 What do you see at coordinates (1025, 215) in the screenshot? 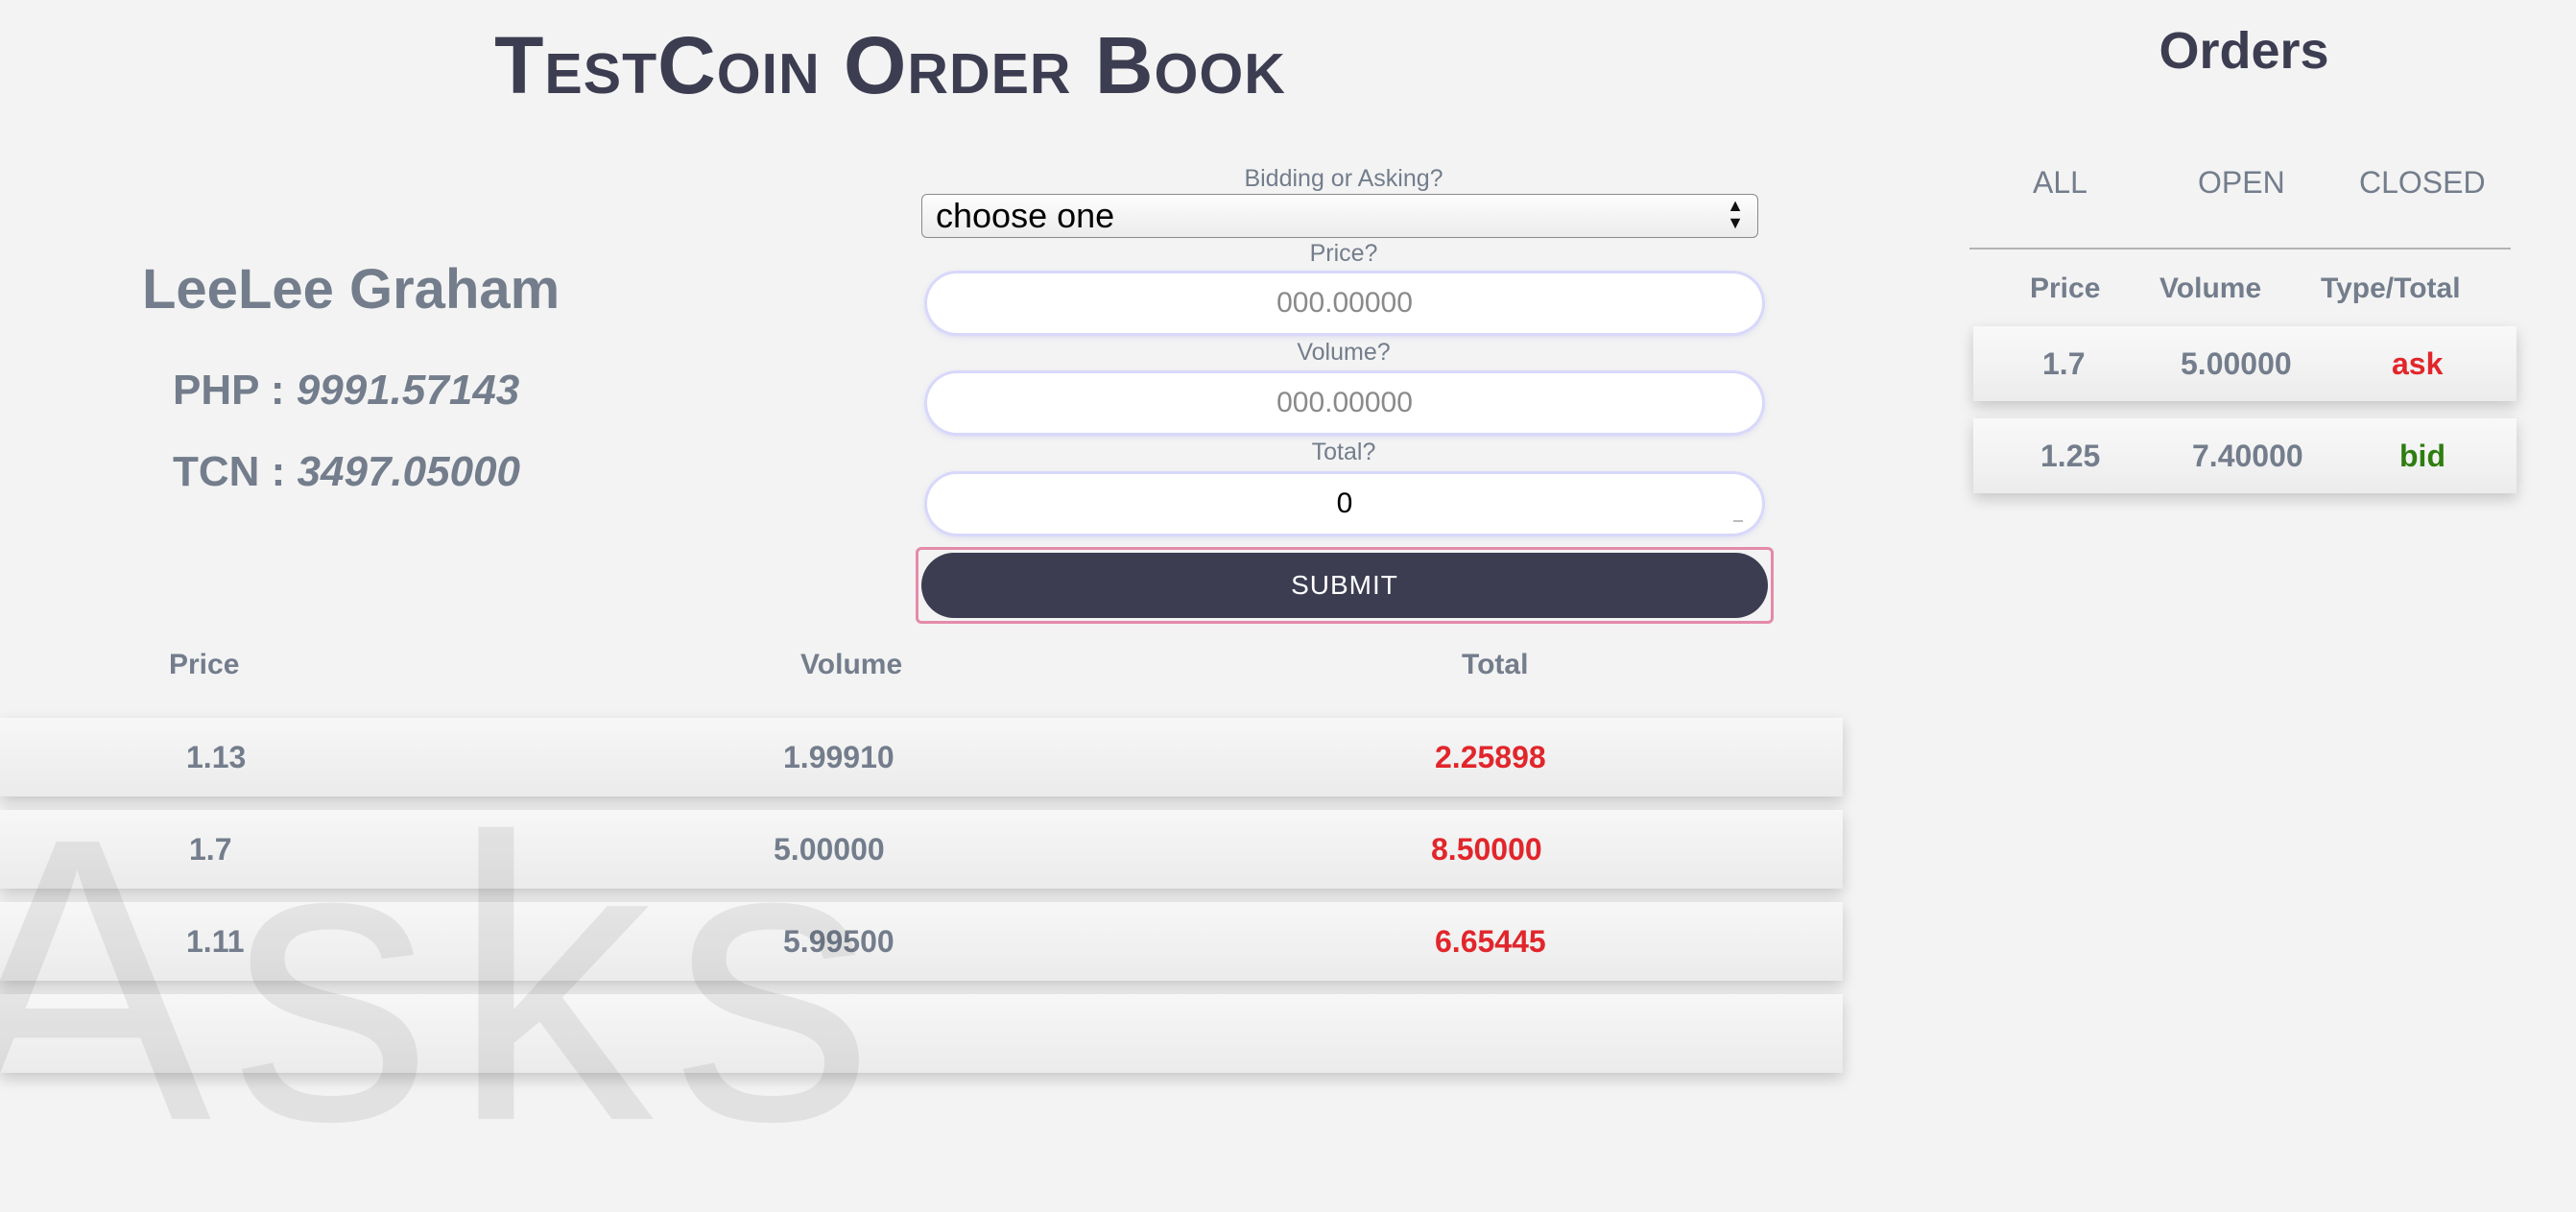
I see `bid-ask-select-value: choose one` at bounding box center [1025, 215].